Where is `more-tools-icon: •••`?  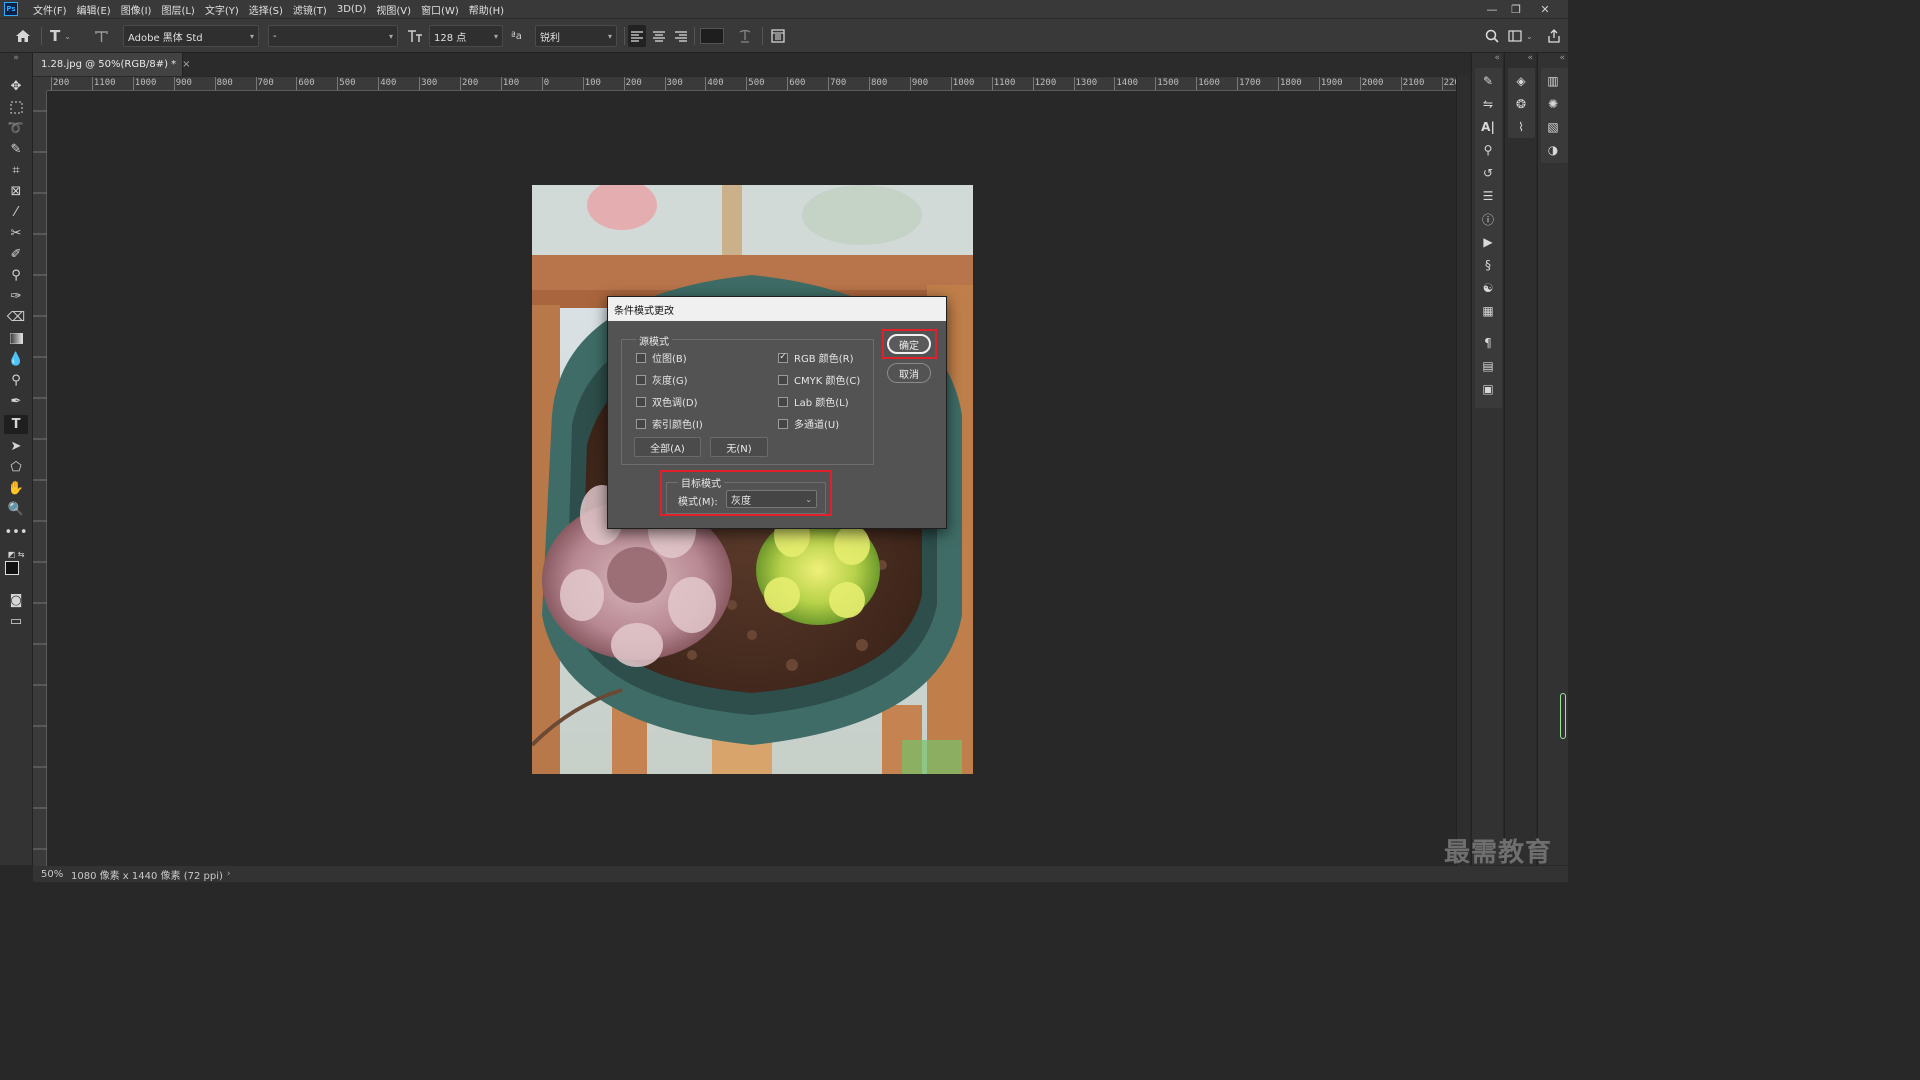 more-tools-icon: ••• is located at coordinates (16, 532).